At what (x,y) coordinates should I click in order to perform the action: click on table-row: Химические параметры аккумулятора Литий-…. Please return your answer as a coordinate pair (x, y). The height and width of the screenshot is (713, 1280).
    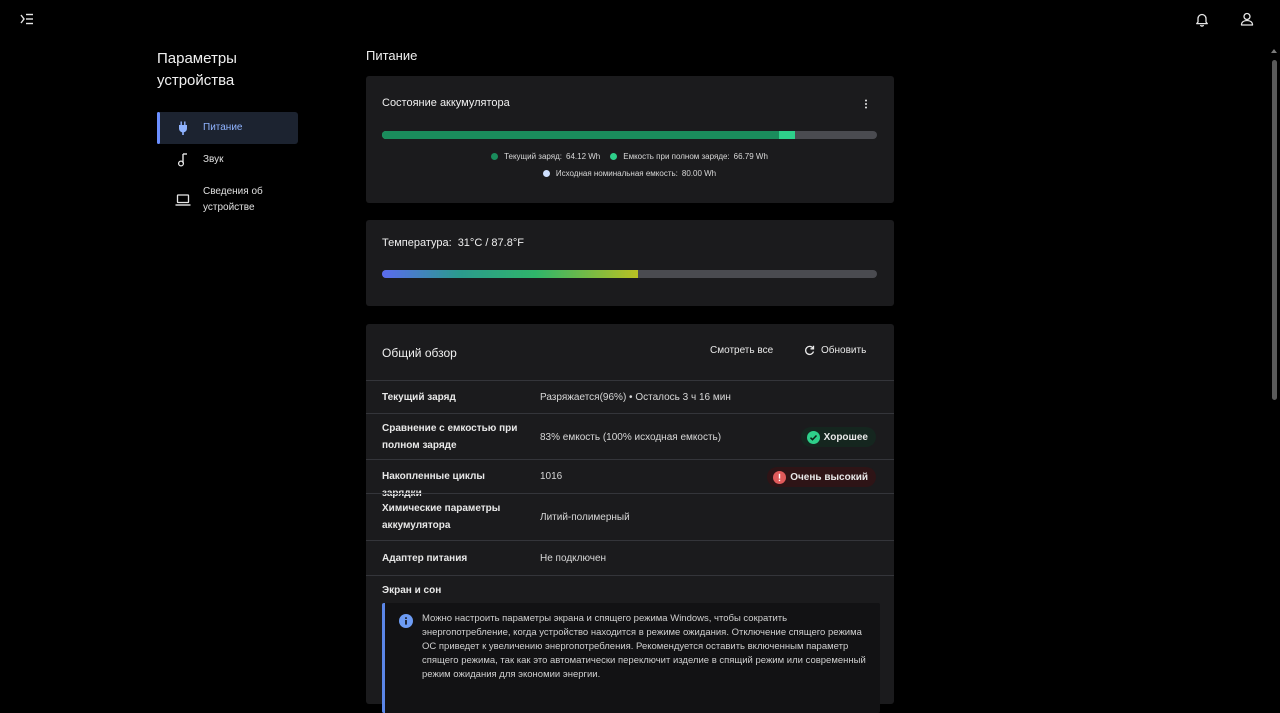
    Looking at the image, I should click on (630, 517).